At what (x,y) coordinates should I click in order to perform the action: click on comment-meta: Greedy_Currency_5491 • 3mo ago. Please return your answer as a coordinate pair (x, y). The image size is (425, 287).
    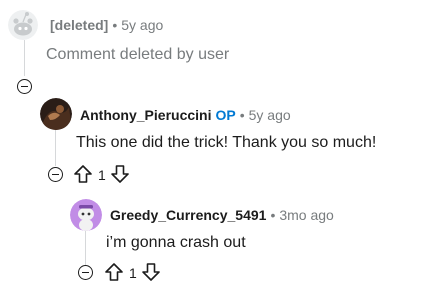
    Looking at the image, I should click on (222, 215).